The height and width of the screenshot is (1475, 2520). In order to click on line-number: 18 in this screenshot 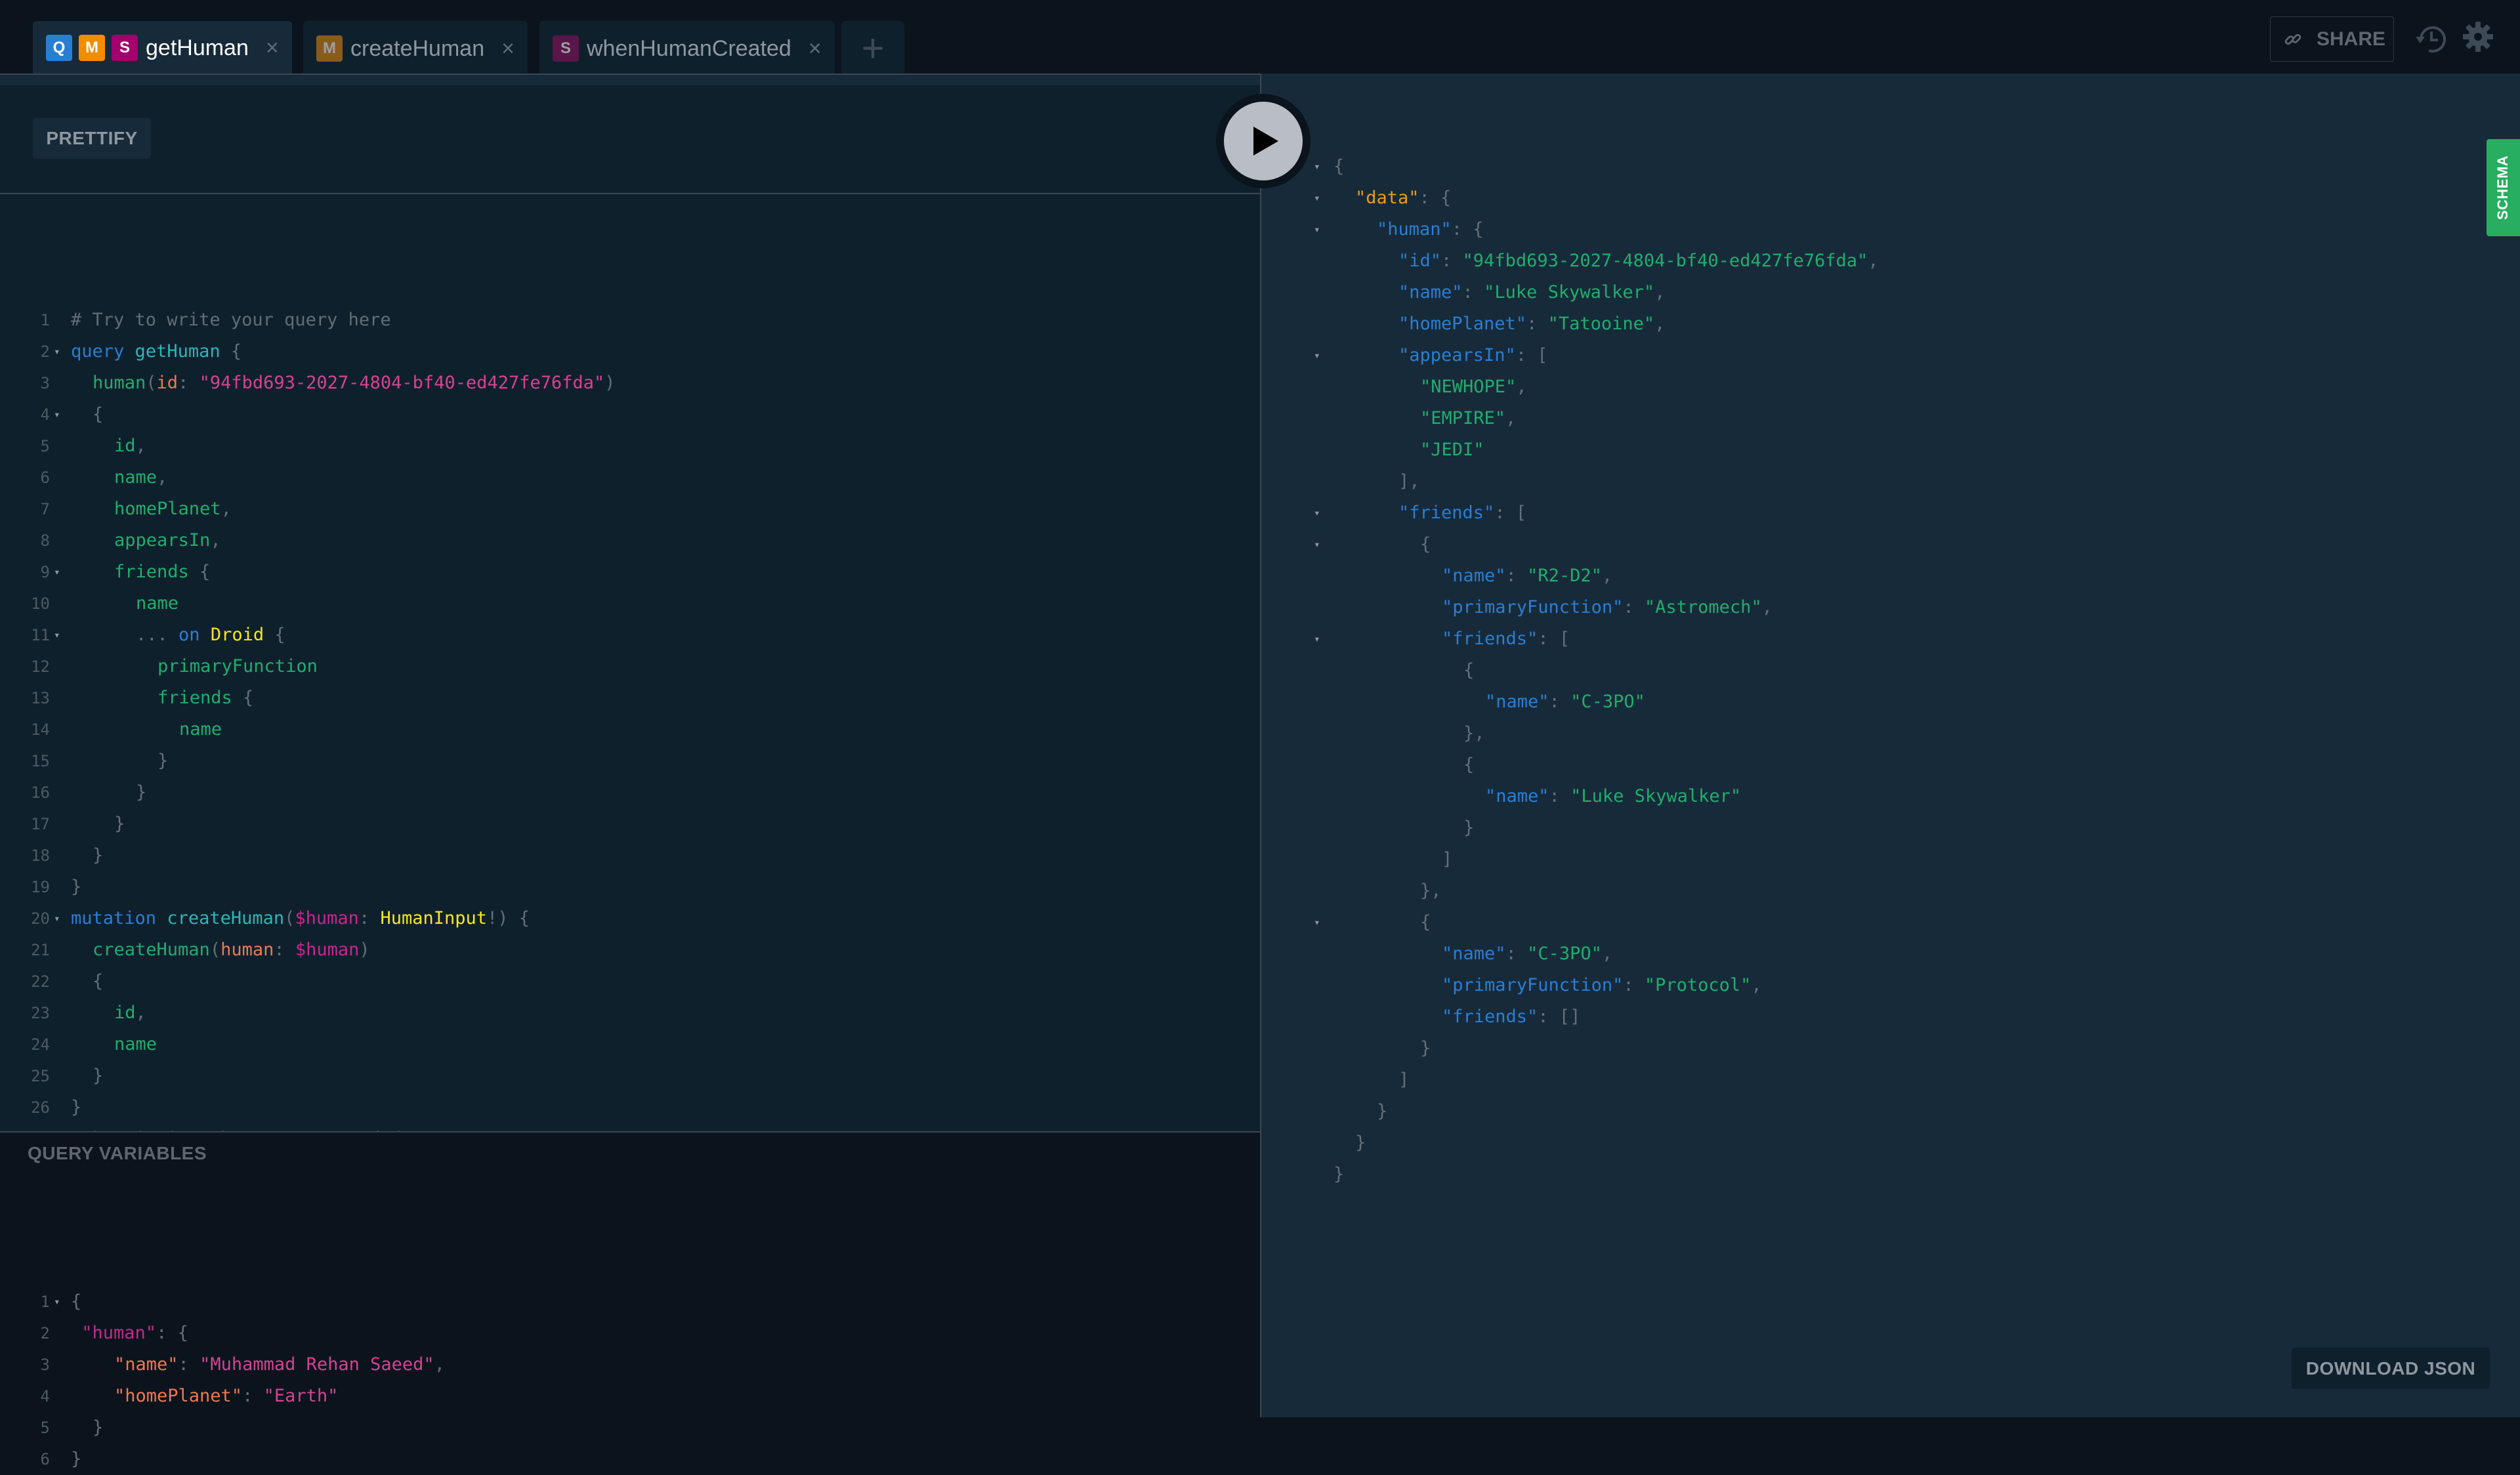, I will do `click(40, 855)`.